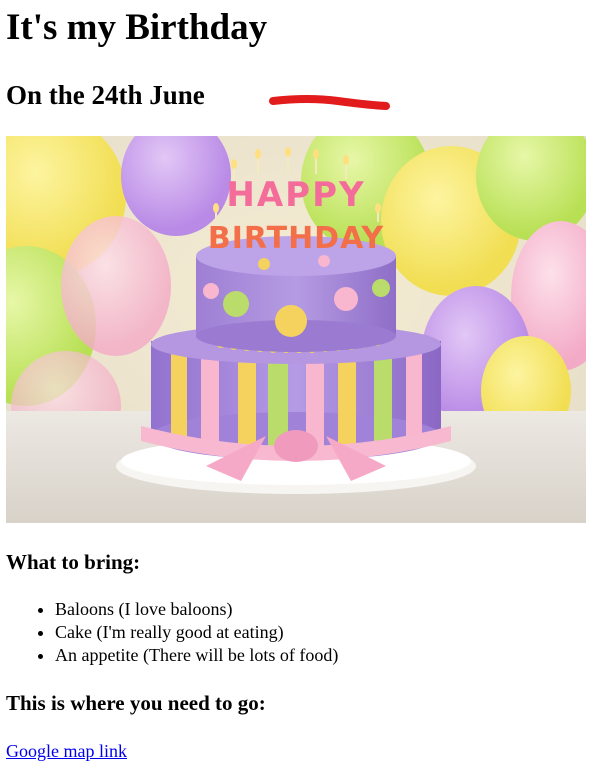 The height and width of the screenshot is (777, 595). Describe the element at coordinates (66, 751) in the screenshot. I see `google-map-link: Google map link` at that location.